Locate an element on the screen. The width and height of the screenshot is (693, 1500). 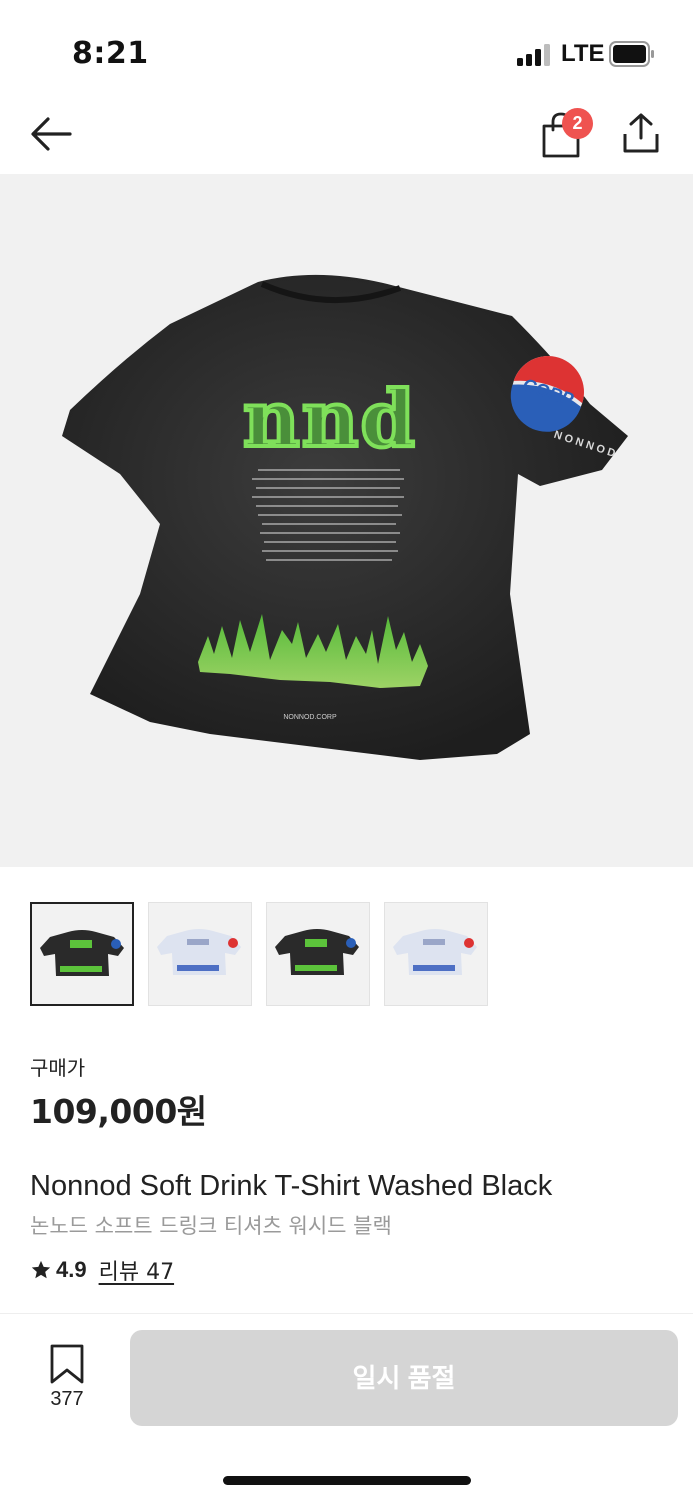
status-time: 8:21 is located at coordinates (110, 53).